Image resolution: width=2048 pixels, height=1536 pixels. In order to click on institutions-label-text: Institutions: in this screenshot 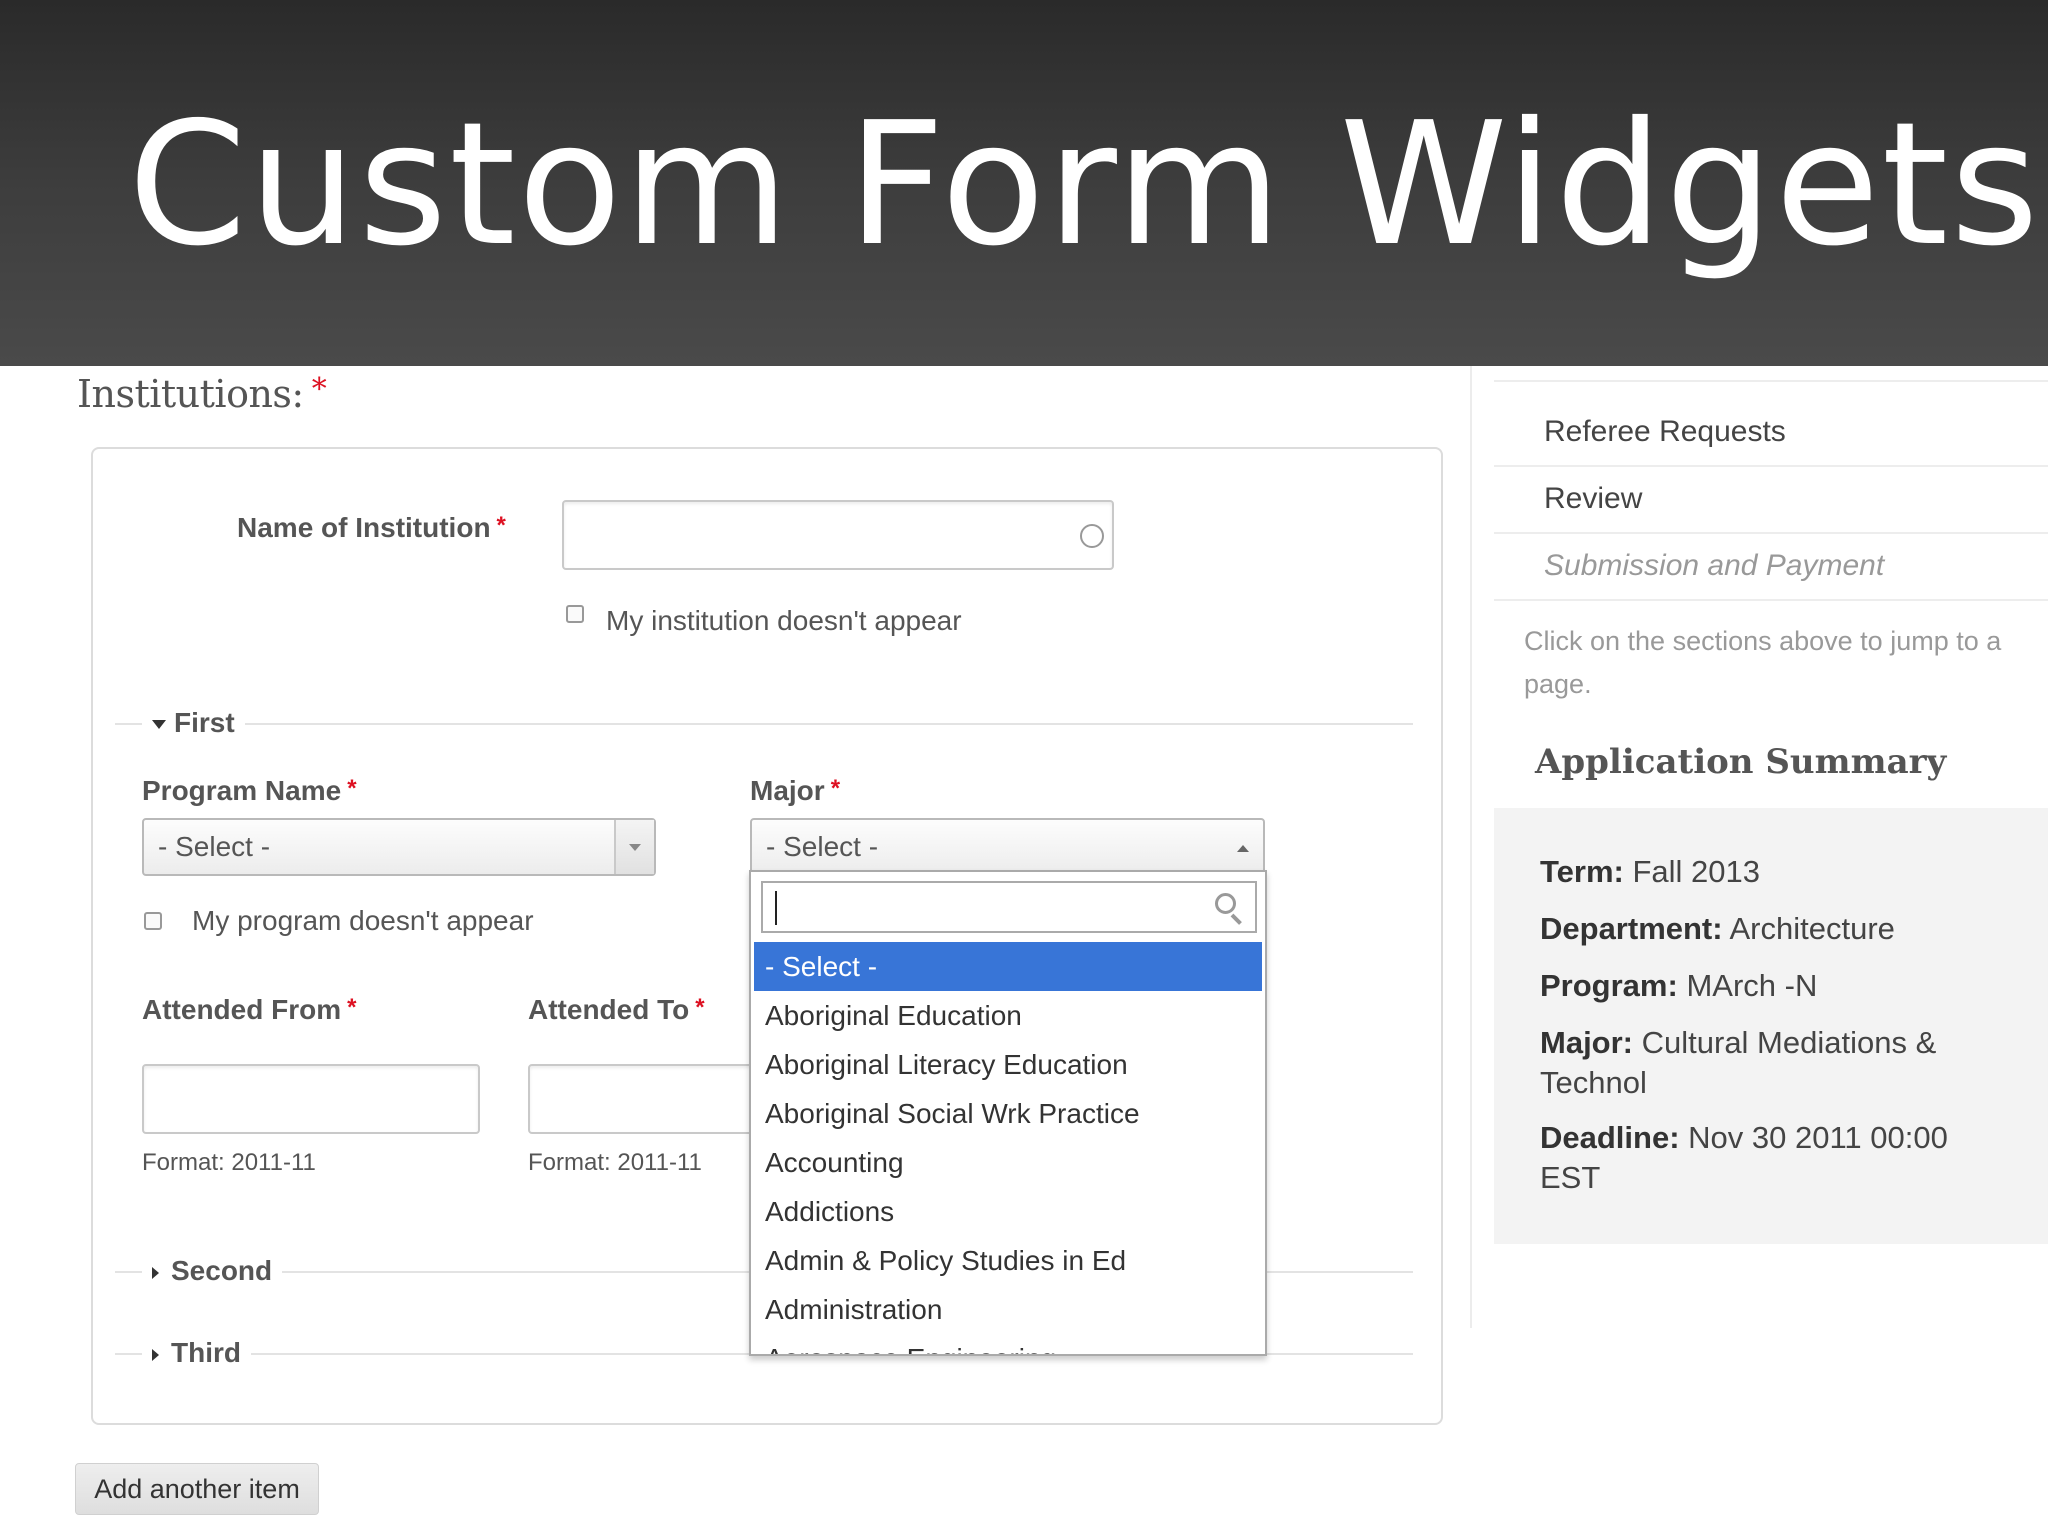, I will do `click(190, 394)`.